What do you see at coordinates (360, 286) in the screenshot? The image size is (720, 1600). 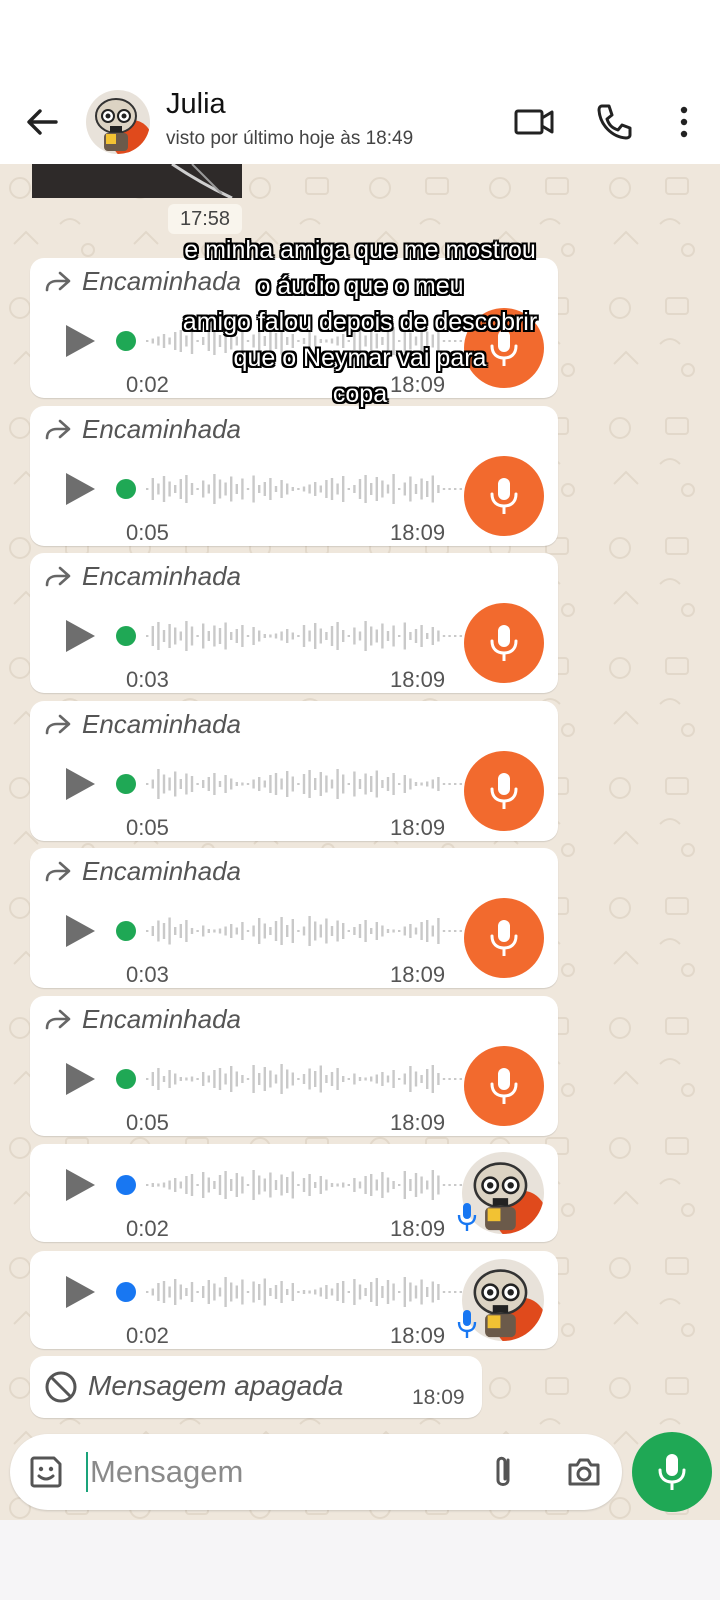 I see `caption-line: o áudio que o meu` at bounding box center [360, 286].